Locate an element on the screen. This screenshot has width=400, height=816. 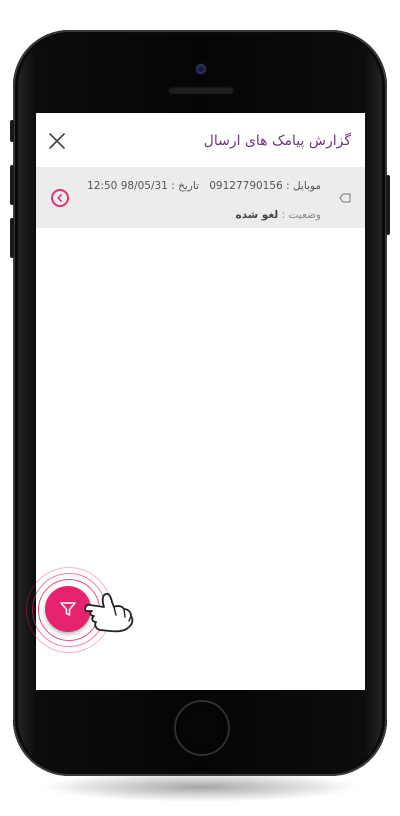
mobile-field: موبایل : 09127790156 is located at coordinates (265, 186).